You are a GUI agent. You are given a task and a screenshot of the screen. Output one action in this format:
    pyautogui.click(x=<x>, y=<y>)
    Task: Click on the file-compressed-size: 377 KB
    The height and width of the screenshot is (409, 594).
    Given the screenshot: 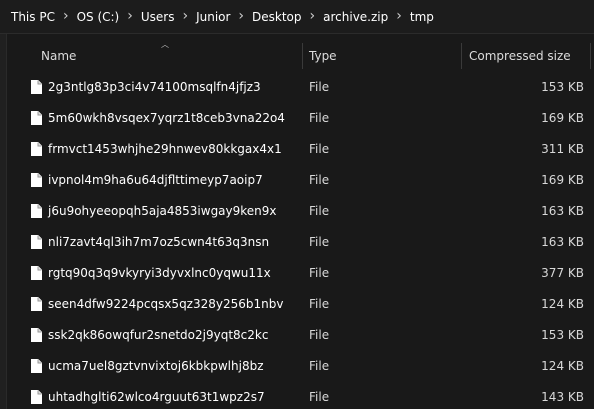 What is the action you would take?
    pyautogui.click(x=562, y=273)
    